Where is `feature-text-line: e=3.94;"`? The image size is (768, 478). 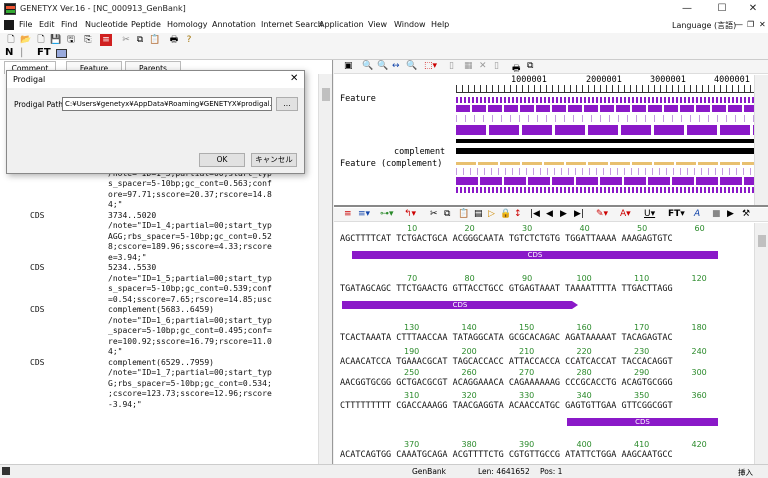 feature-text-line: e=3.94;" is located at coordinates (127, 257).